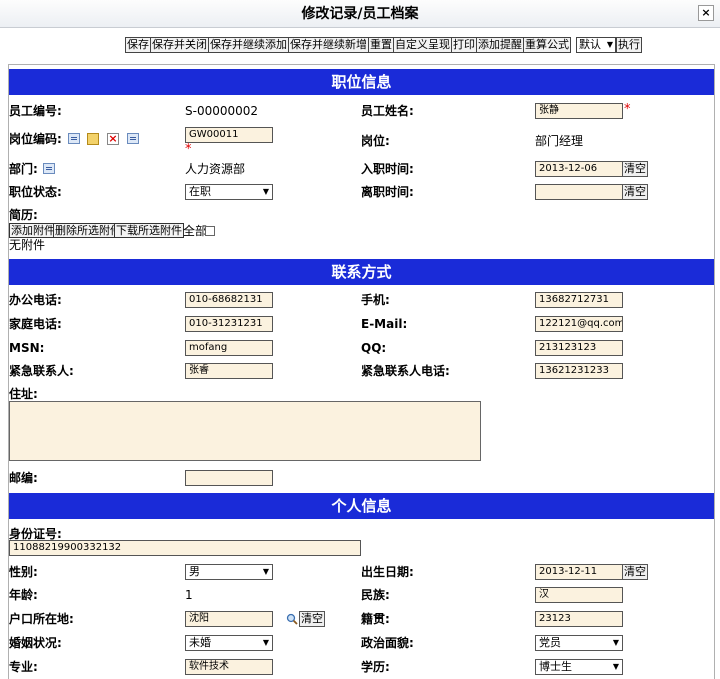  What do you see at coordinates (215, 169) in the screenshot?
I see `dept-value: 人力资源部` at bounding box center [215, 169].